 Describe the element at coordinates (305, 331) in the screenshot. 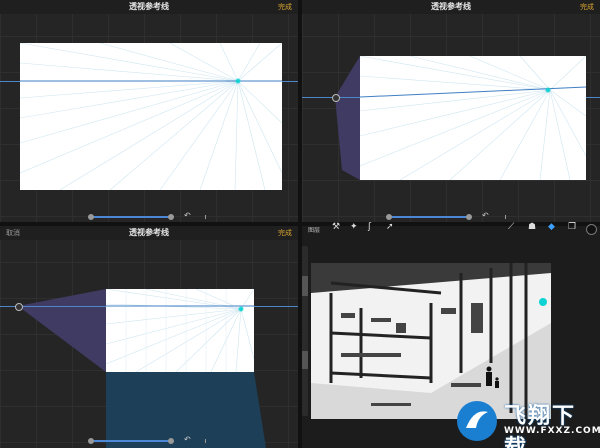

I see `brush-sidebar` at that location.